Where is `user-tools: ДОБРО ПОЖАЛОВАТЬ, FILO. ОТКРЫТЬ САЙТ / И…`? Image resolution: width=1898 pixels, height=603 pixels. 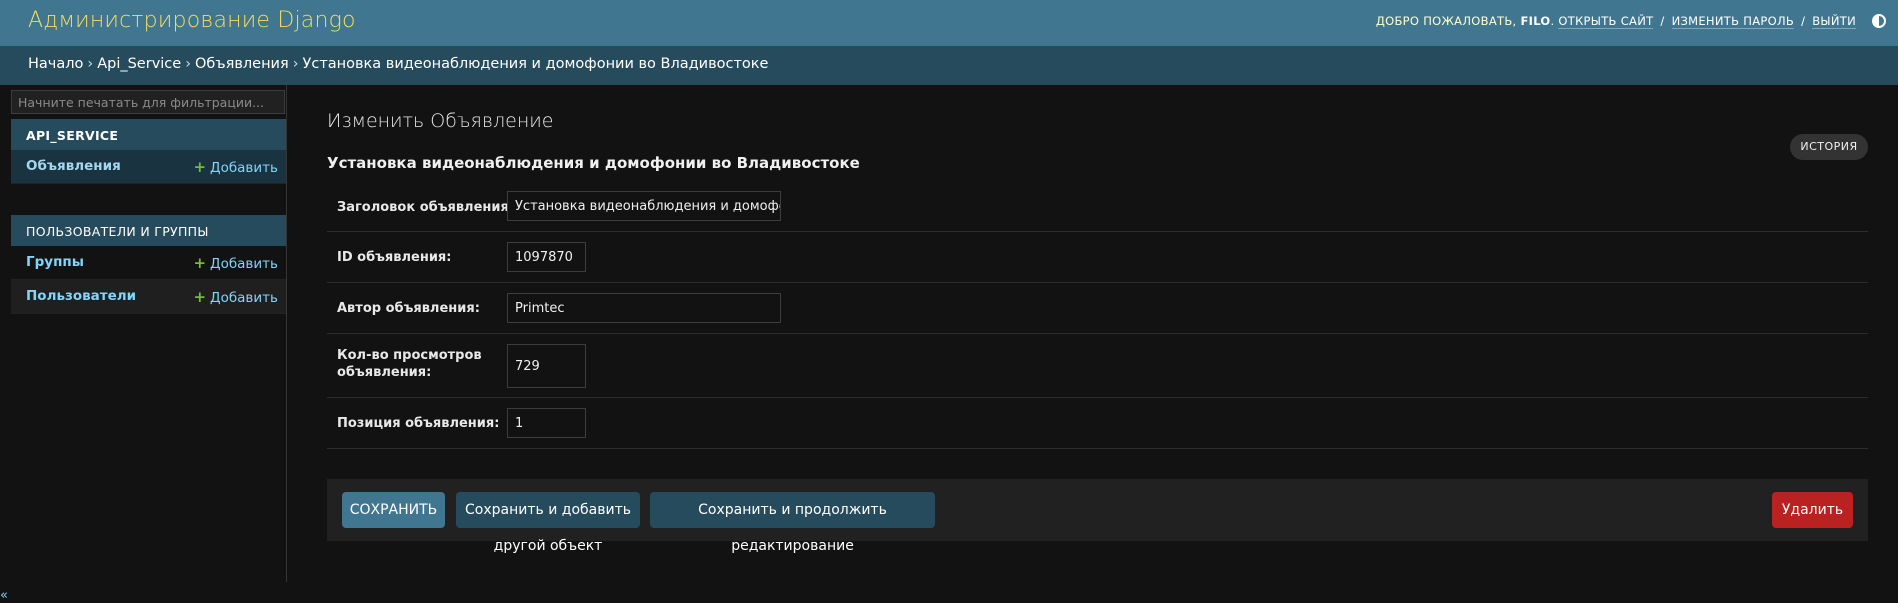 user-tools: ДОБРО ПОЖАЛОВАТЬ, FILO. ОТКРЫТЬ САЙТ / И… is located at coordinates (1615, 21).